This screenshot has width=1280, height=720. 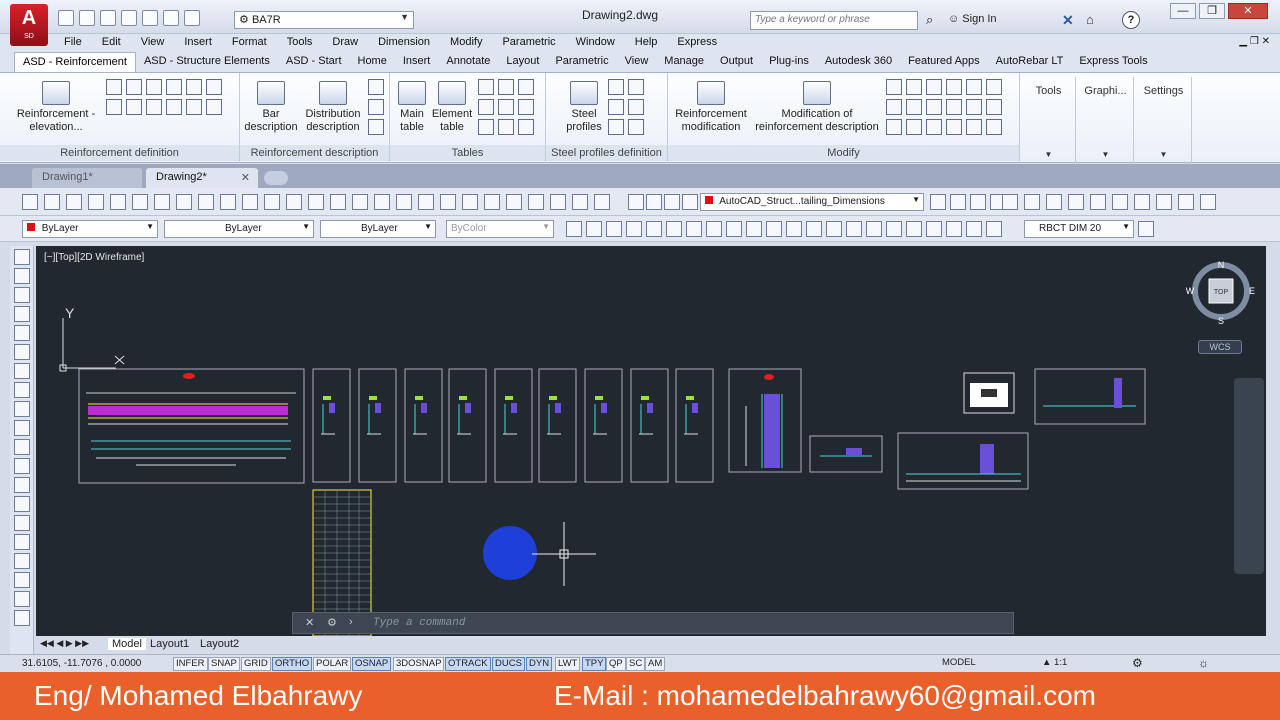 What do you see at coordinates (300, 43) in the screenshot?
I see `menu-tools: Tools` at bounding box center [300, 43].